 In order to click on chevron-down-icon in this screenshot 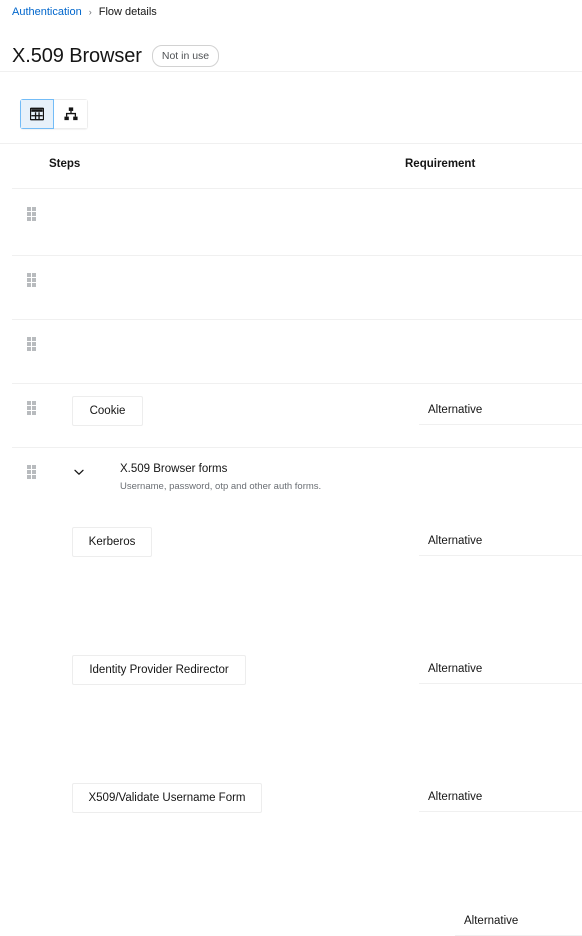, I will do `click(79, 472)`.